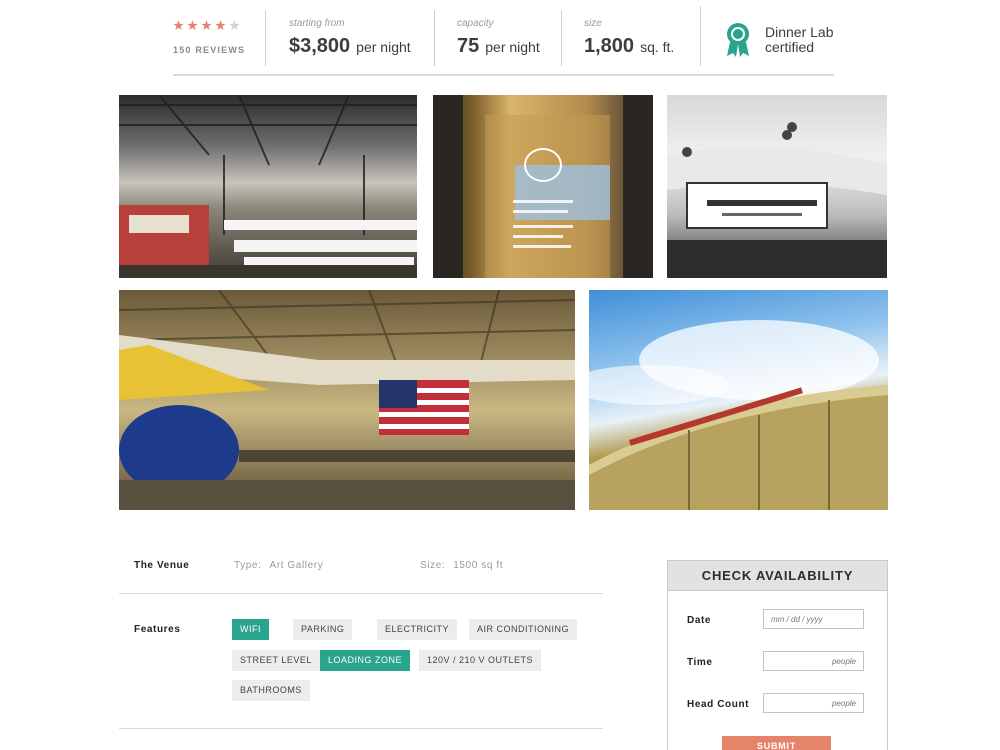 The width and height of the screenshot is (1000, 750). What do you see at coordinates (475, 23) in the screenshot?
I see `capacity-stat-label: capacity` at bounding box center [475, 23].